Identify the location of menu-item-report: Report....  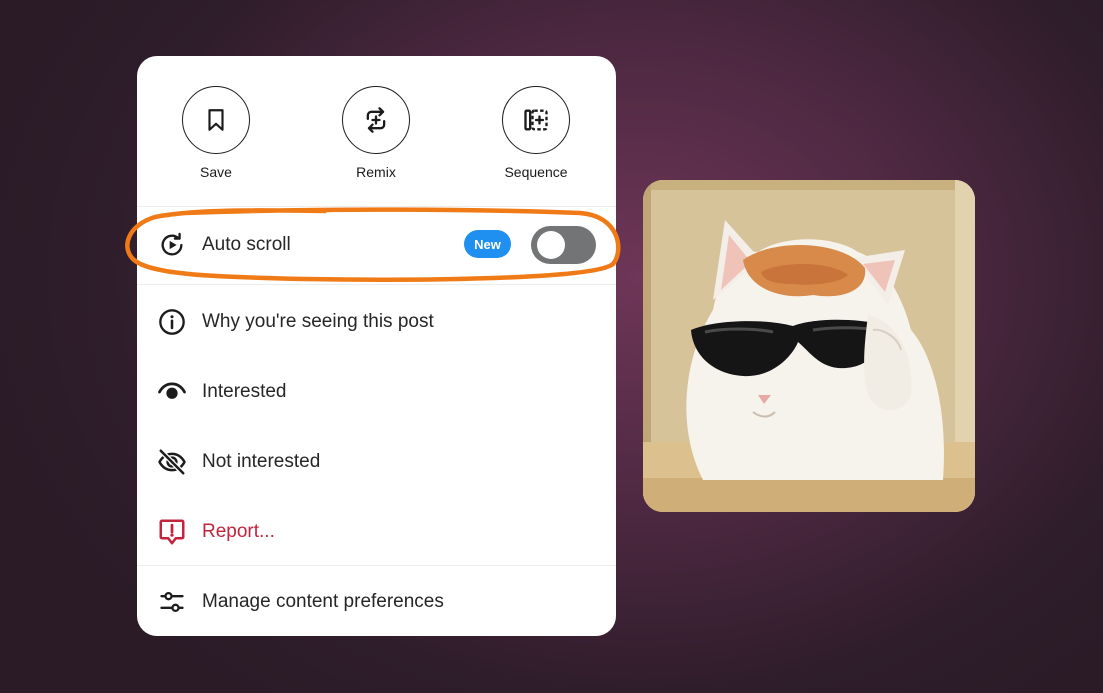
(376, 532).